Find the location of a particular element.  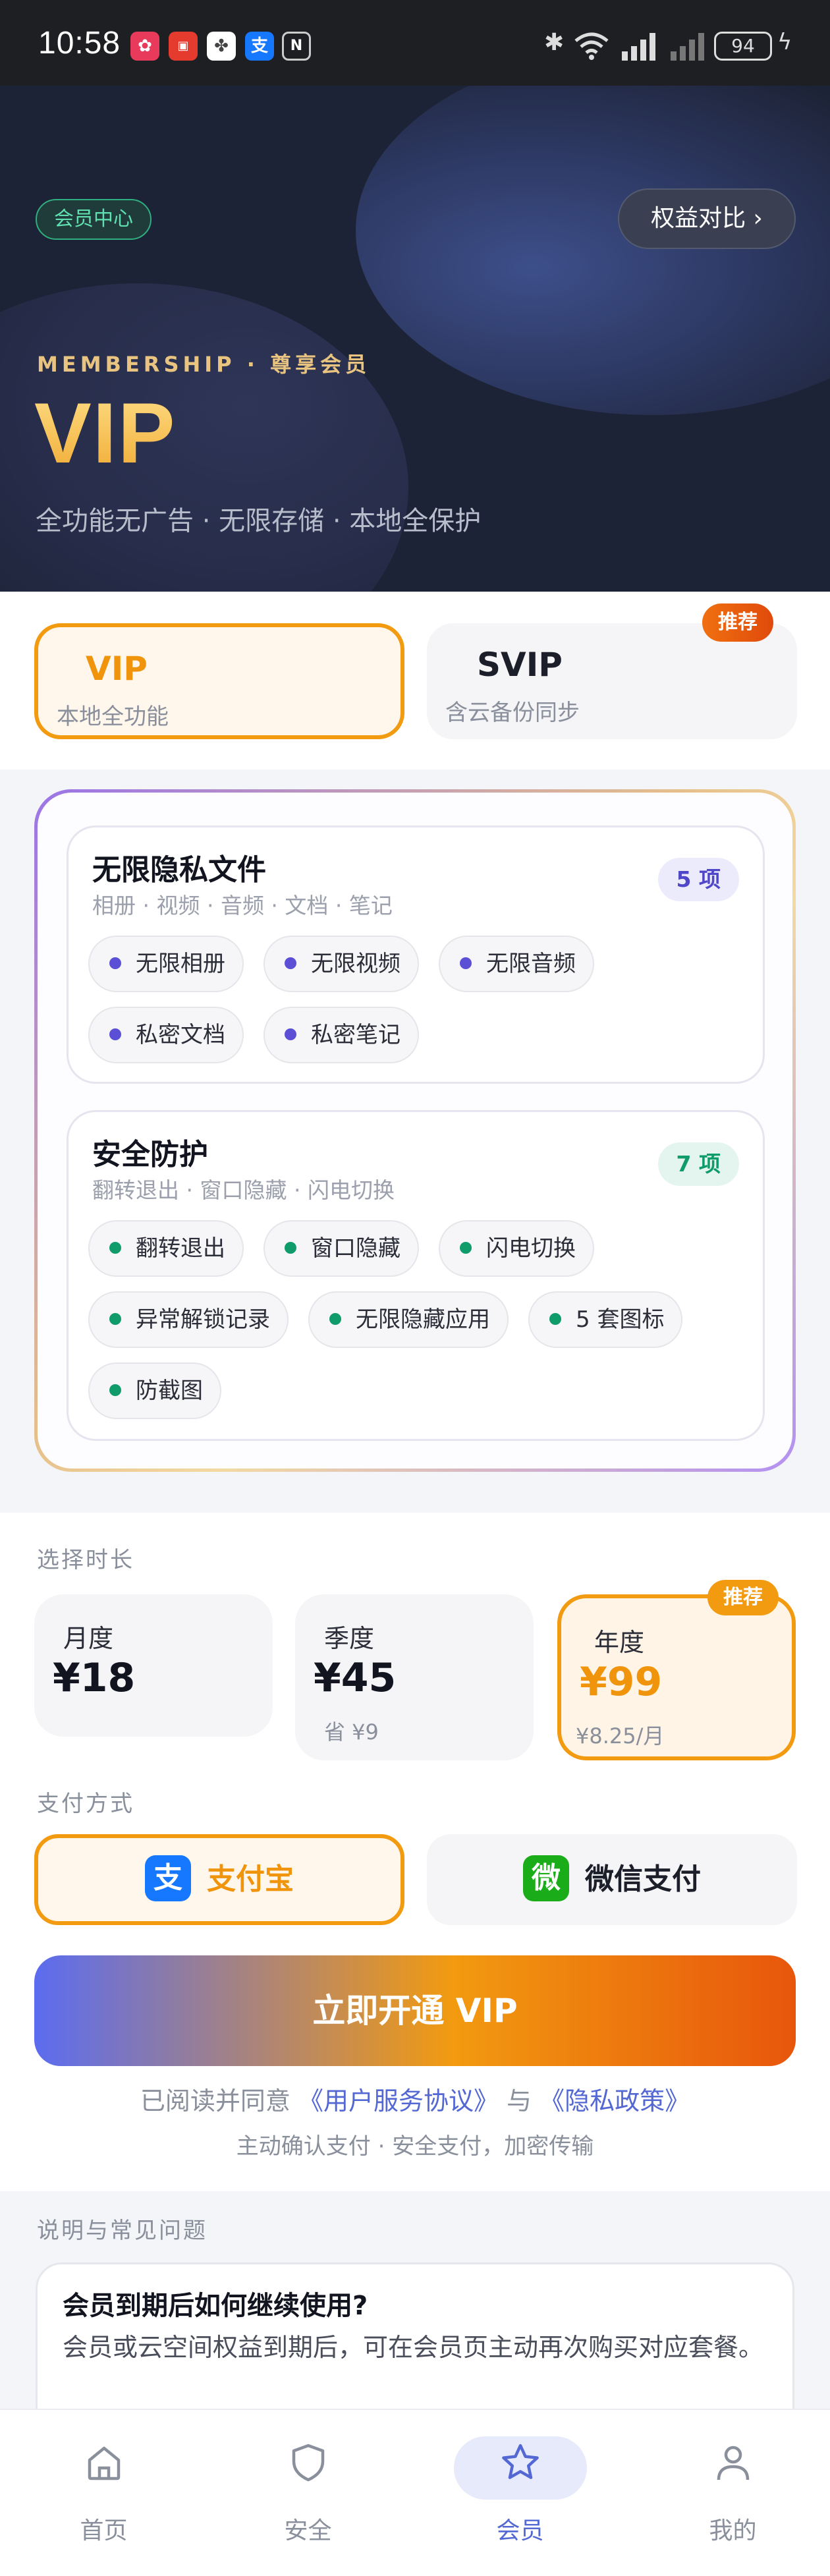

member-center-tag: 会员中心 is located at coordinates (94, 219).